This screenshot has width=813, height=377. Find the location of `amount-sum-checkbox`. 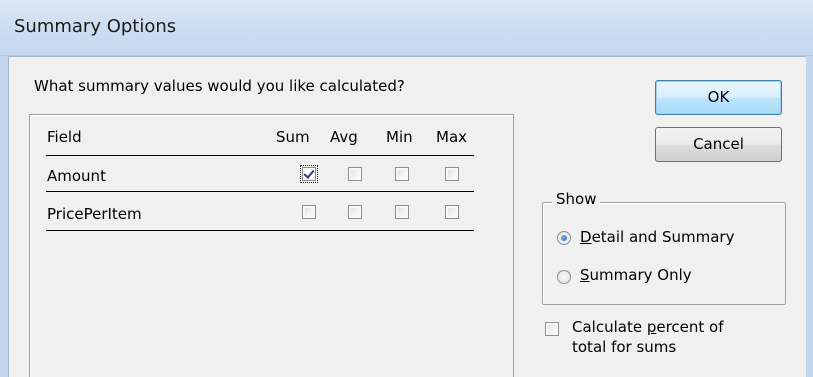

amount-sum-checkbox is located at coordinates (309, 174).